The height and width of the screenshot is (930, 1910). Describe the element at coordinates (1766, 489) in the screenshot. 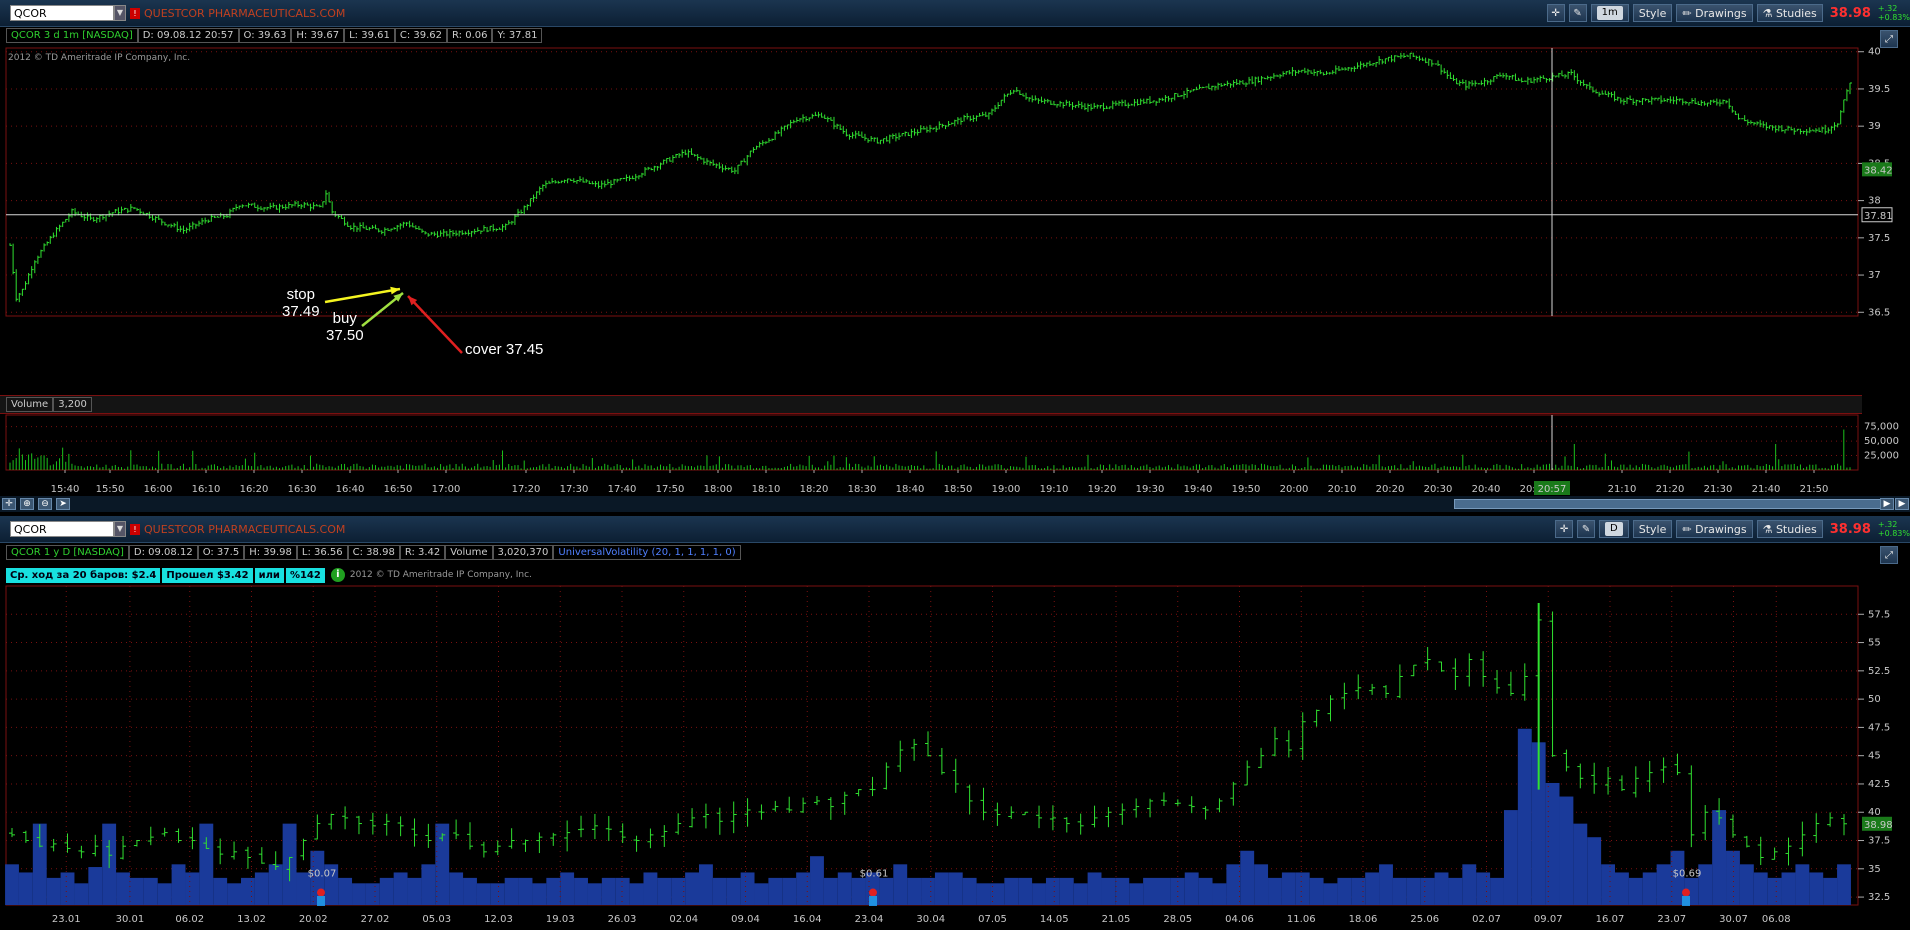

I see `x-tick-label: 21:40` at that location.